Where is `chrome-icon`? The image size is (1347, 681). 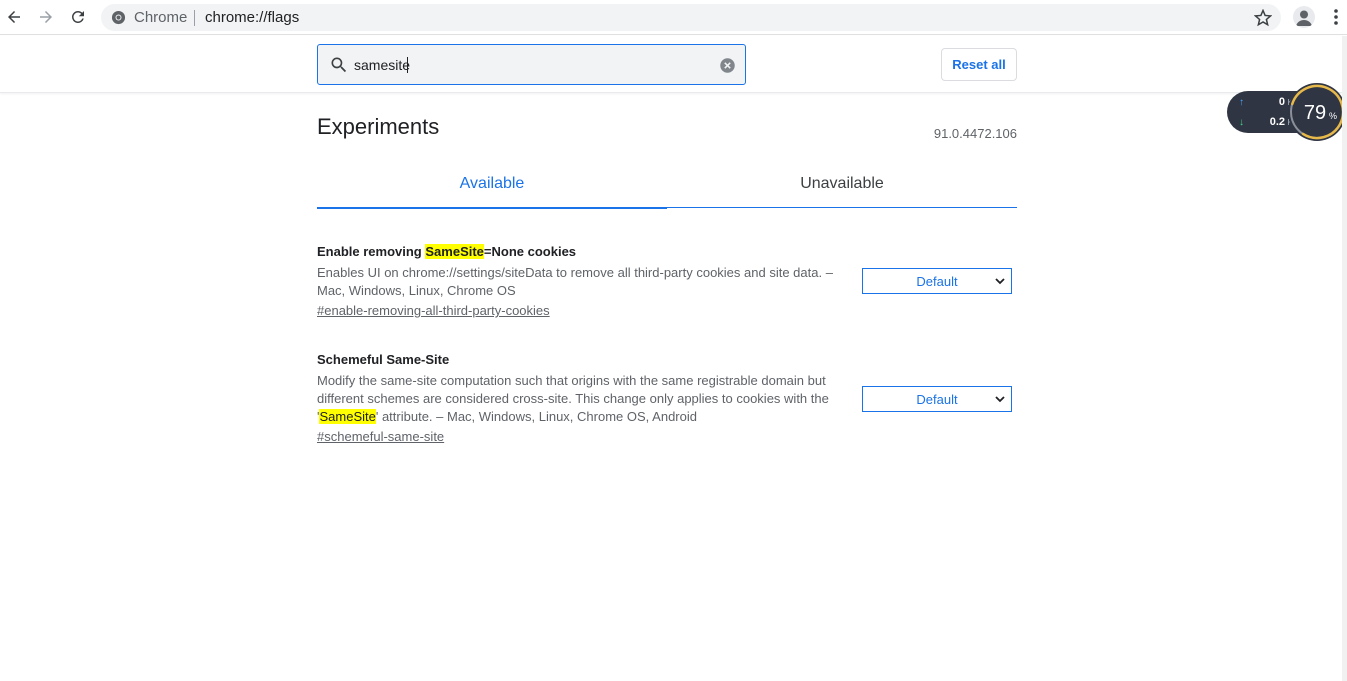 chrome-icon is located at coordinates (118, 17).